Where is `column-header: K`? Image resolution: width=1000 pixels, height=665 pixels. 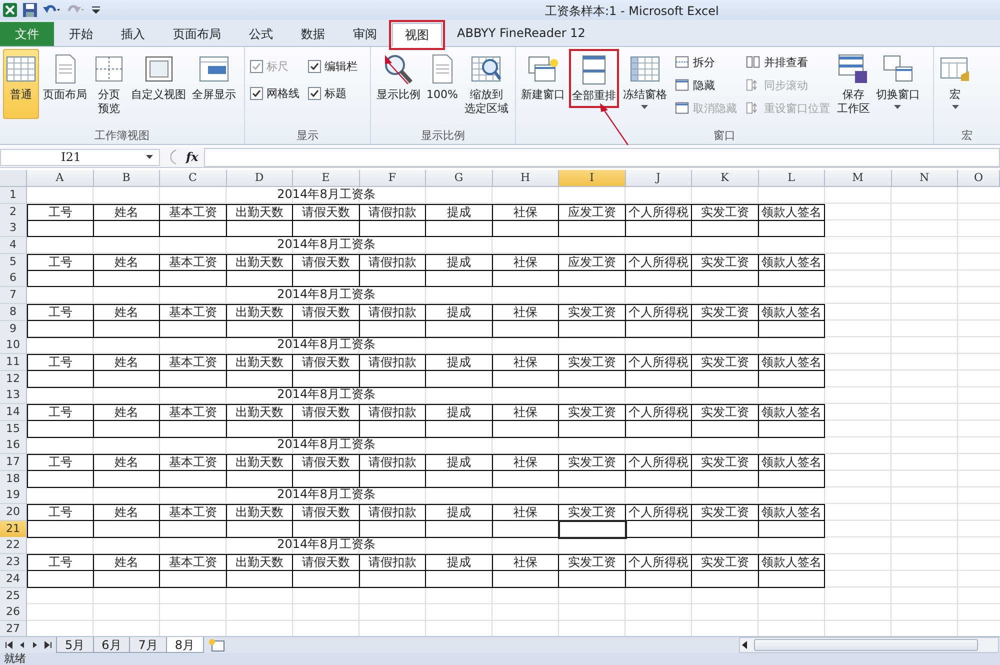 column-header: K is located at coordinates (725, 178).